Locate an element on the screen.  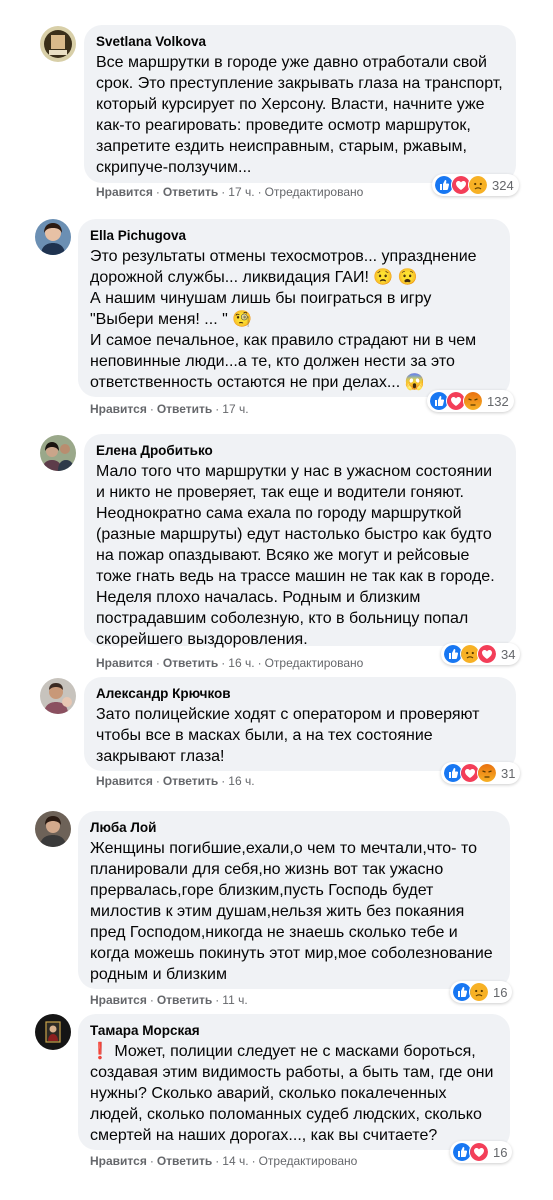
comment-author: Ella Pichugova is located at coordinates (294, 236).